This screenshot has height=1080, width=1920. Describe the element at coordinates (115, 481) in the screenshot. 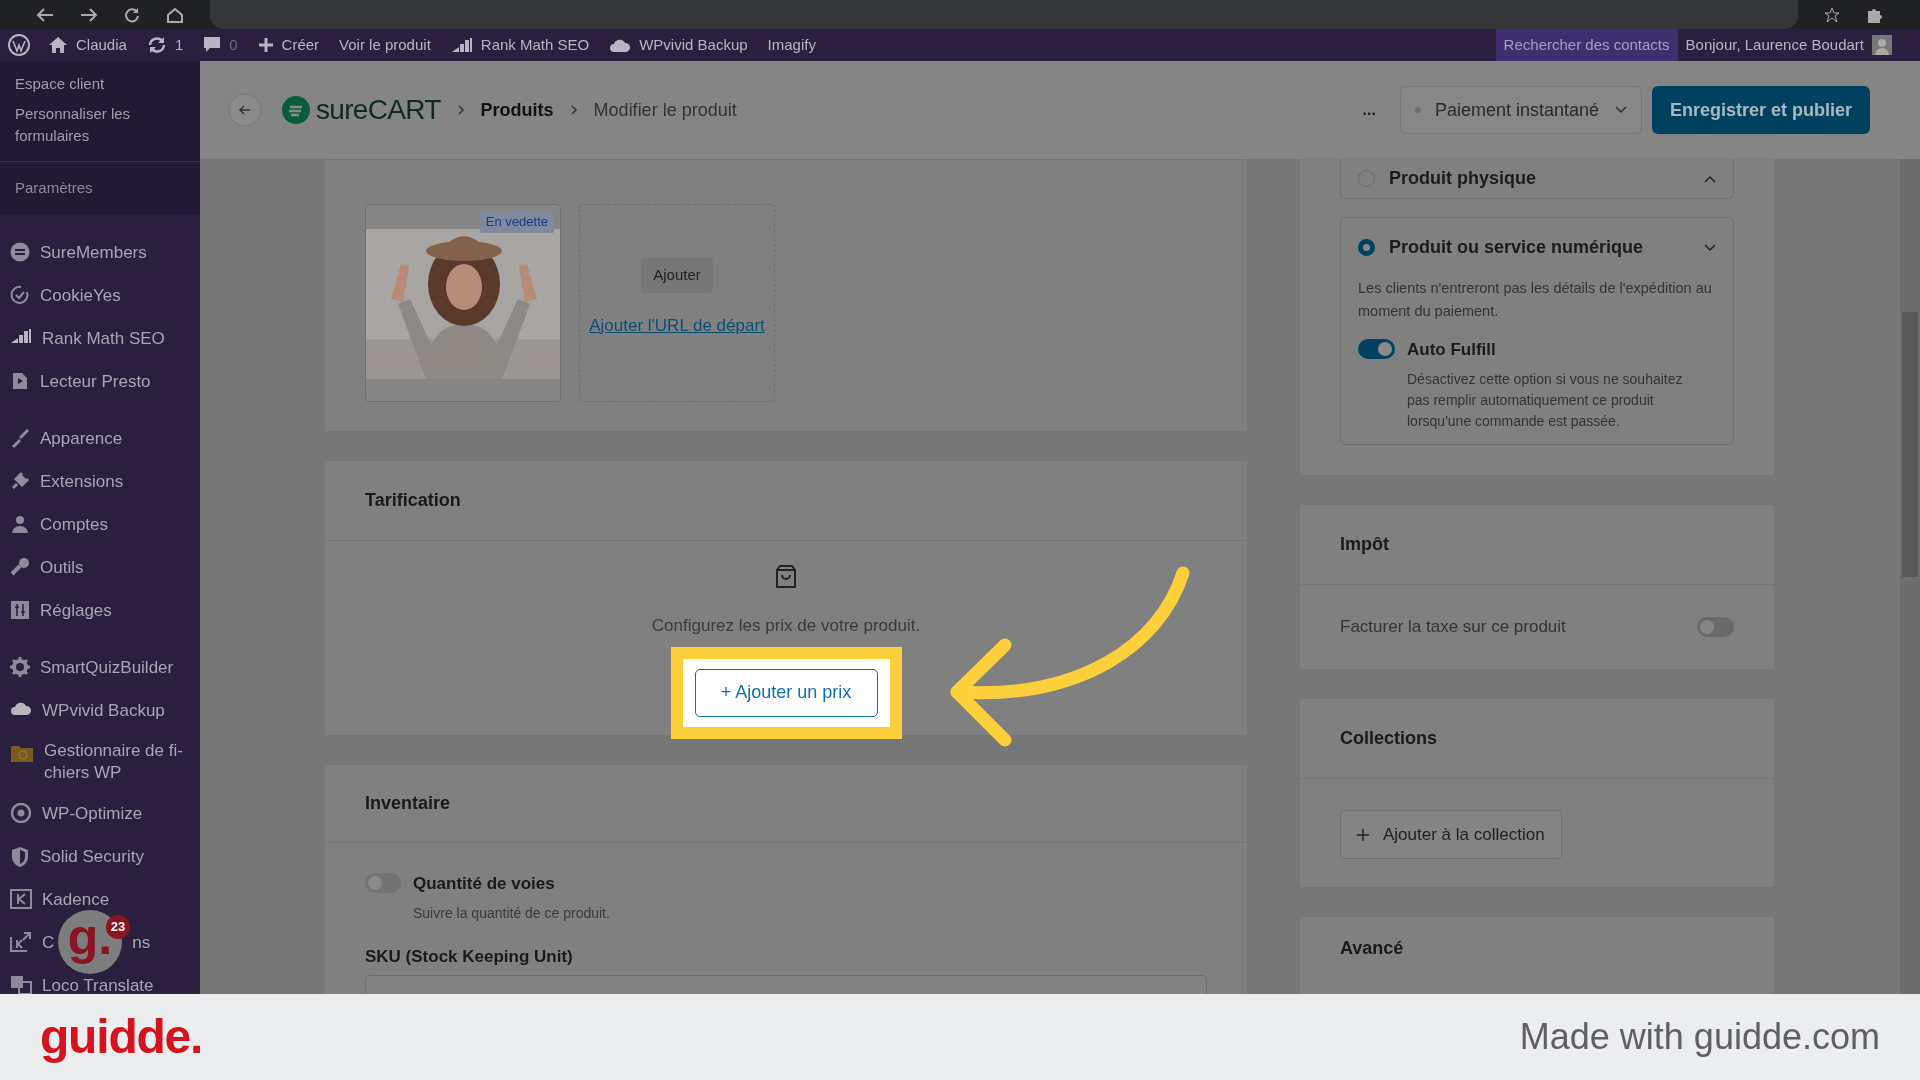

I see `menu-item: Extensions` at that location.